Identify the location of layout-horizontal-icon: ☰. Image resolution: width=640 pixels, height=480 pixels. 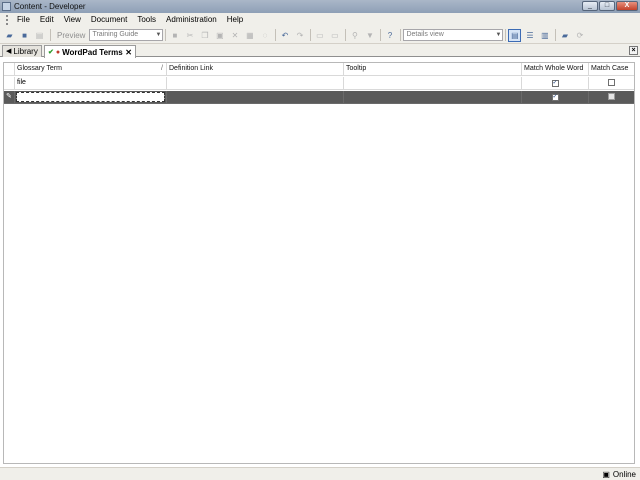
(529, 35).